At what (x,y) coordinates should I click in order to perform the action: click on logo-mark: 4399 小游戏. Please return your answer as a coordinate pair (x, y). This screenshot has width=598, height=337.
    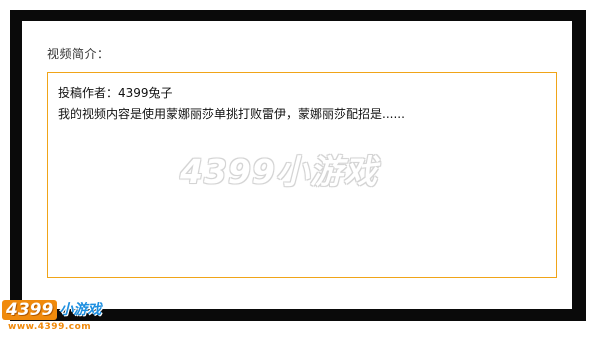
    Looking at the image, I should click on (51, 311).